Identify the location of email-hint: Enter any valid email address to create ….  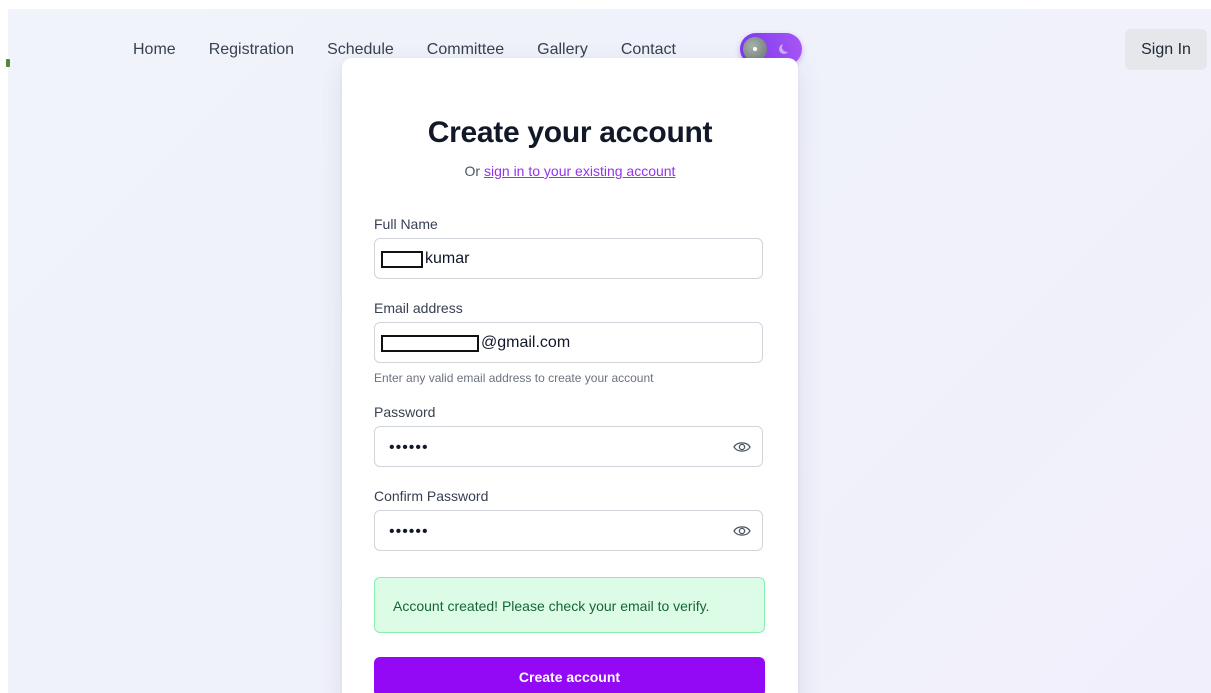
(514, 378).